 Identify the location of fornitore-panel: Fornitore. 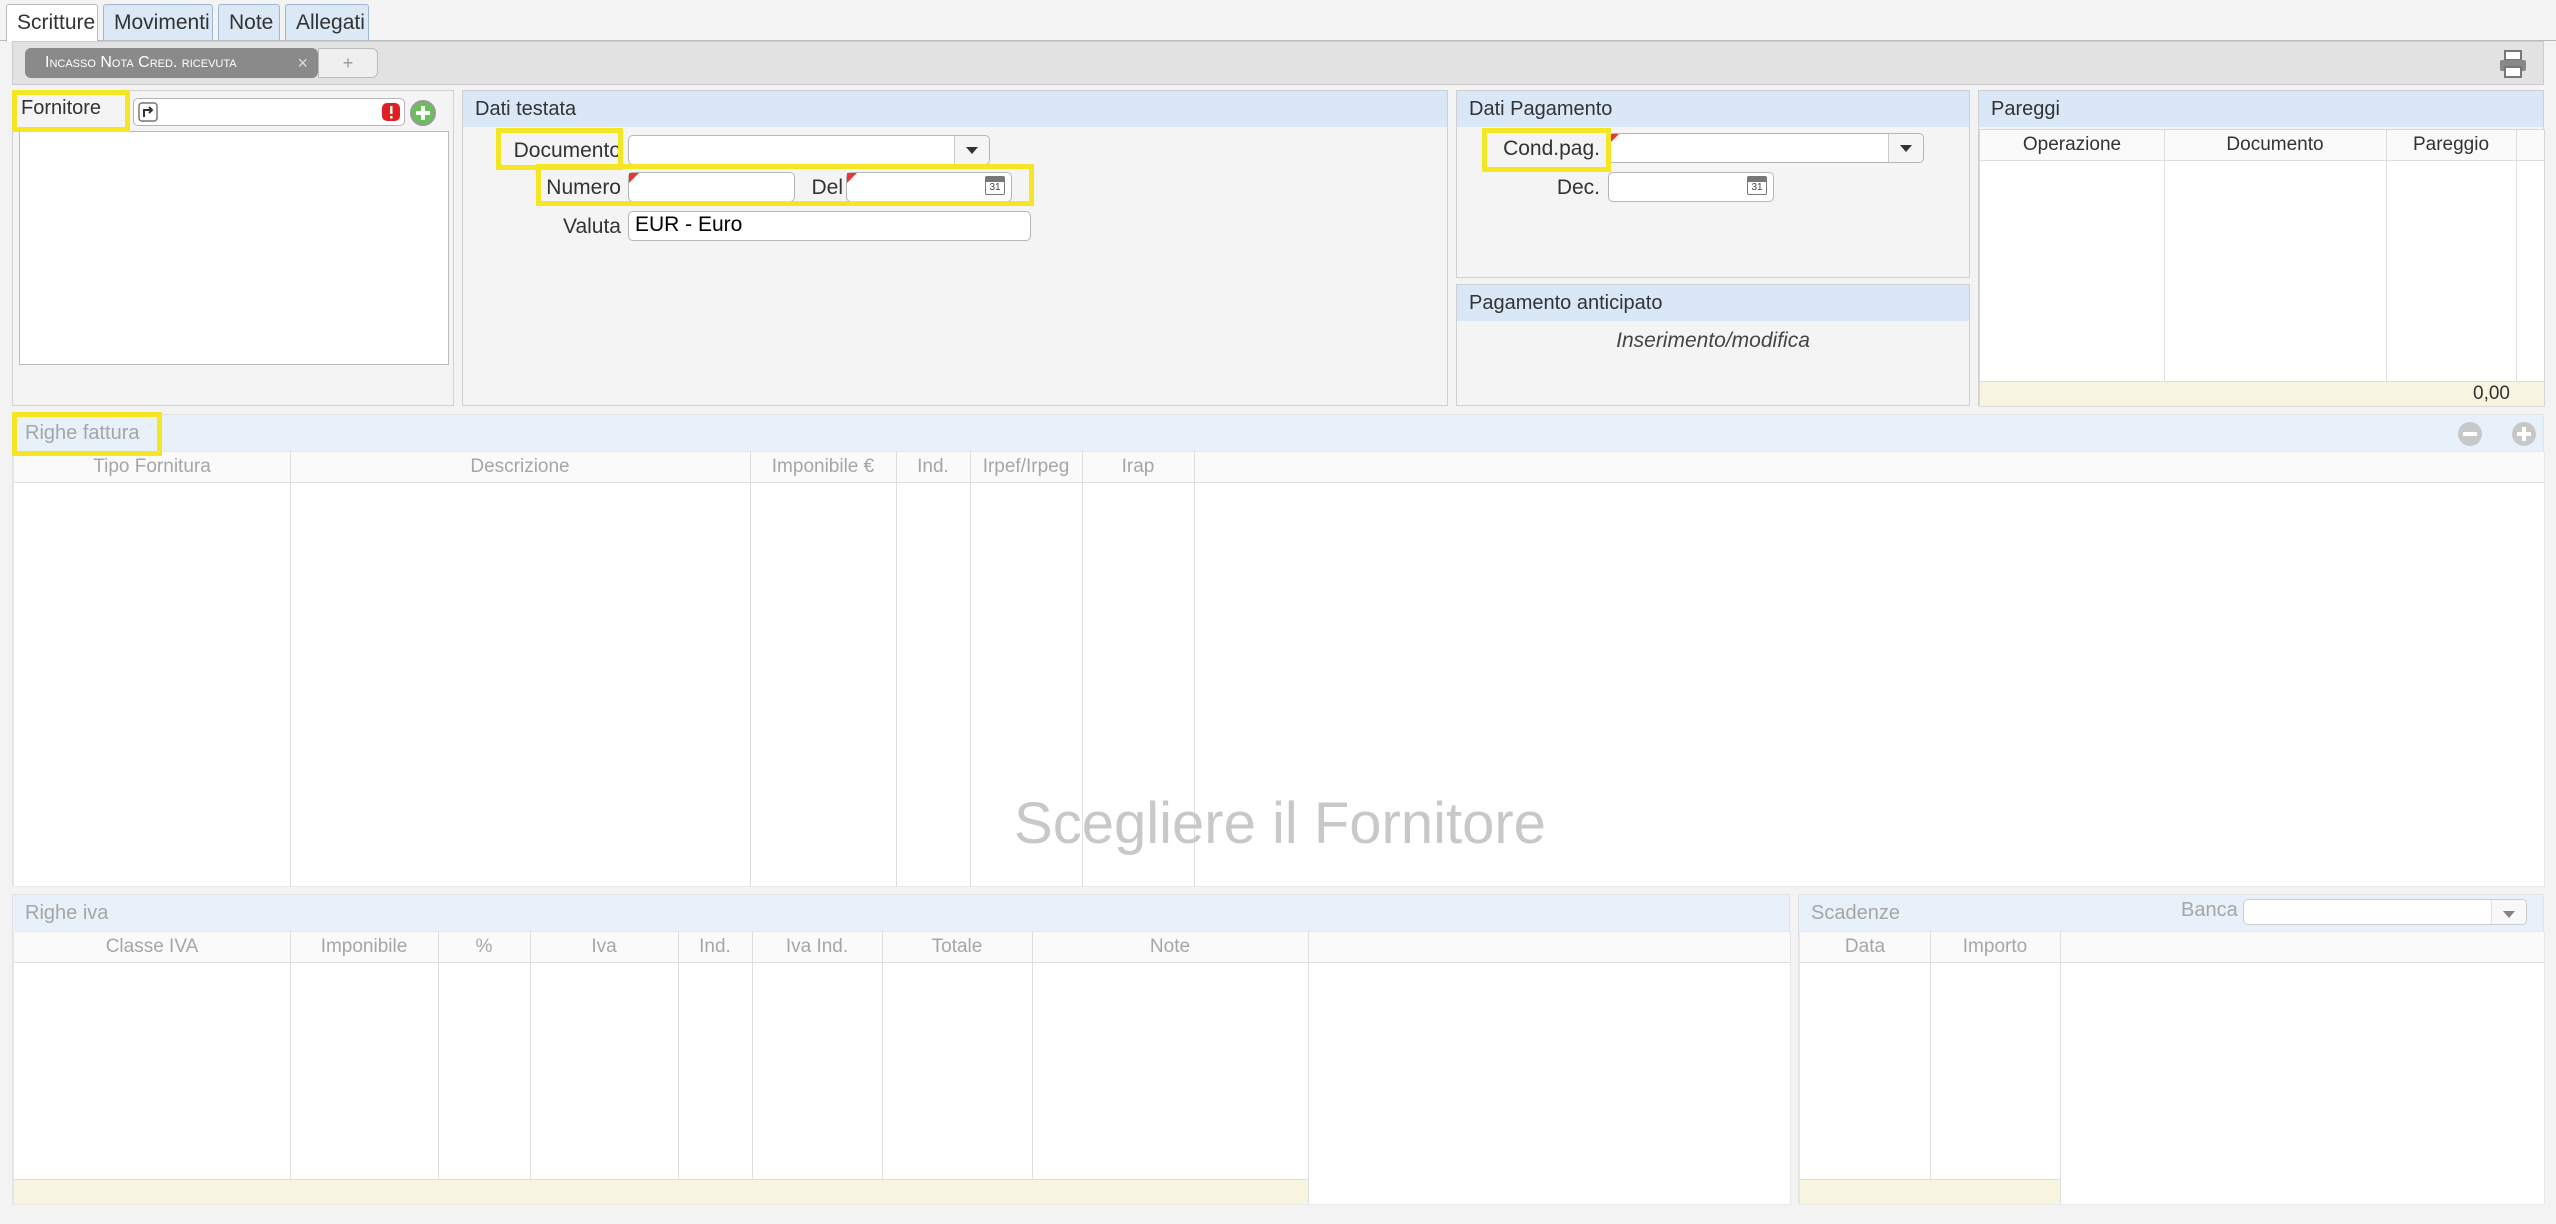
(233, 248).